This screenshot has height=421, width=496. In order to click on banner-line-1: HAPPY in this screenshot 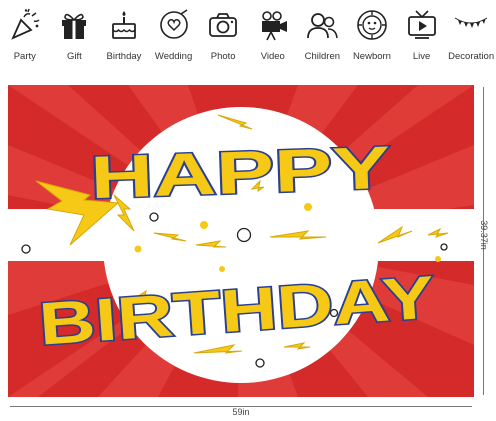, I will do `click(240, 172)`.